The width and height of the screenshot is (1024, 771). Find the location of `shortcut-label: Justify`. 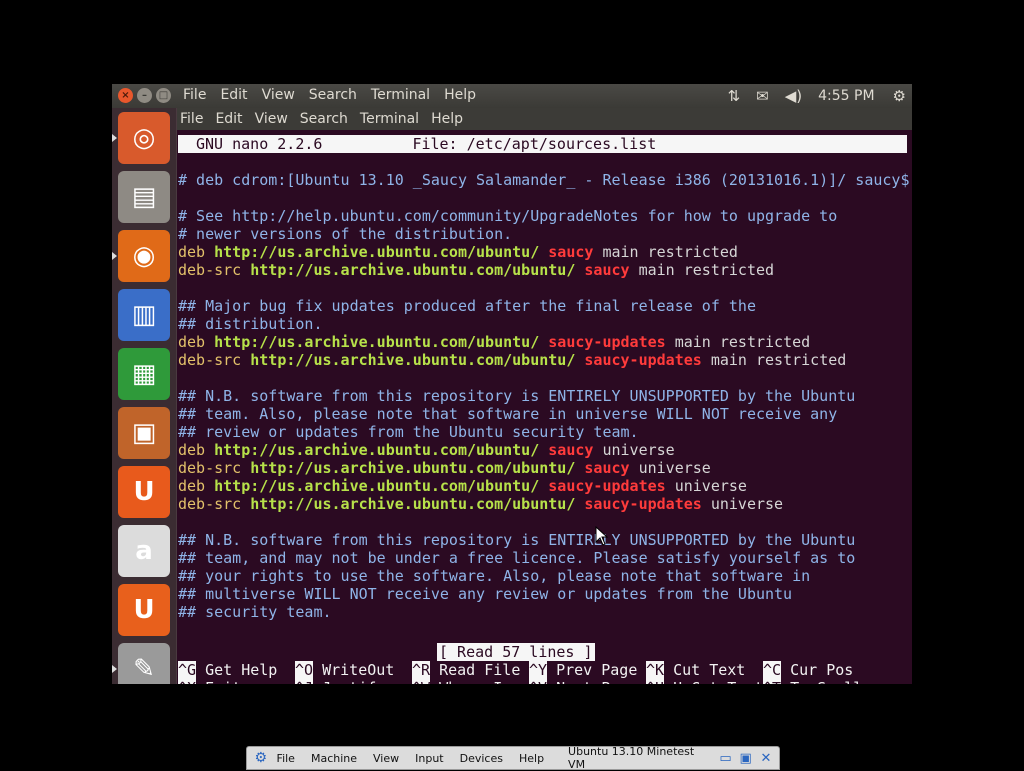

shortcut-label: Justify is located at coordinates (349, 681).